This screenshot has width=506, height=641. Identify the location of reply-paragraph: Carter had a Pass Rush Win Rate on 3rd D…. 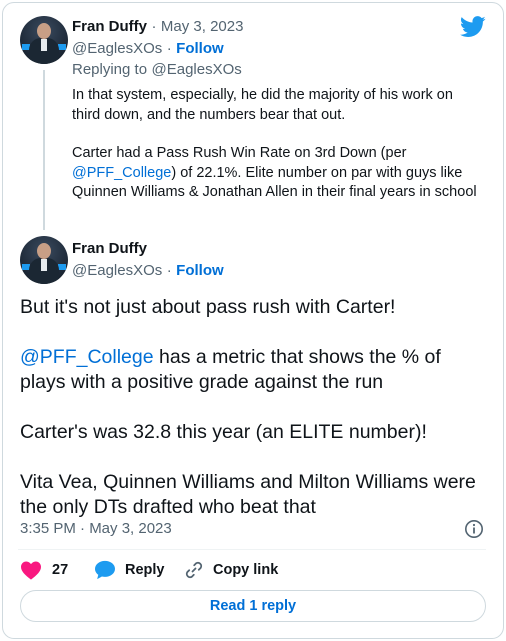
(277, 173).